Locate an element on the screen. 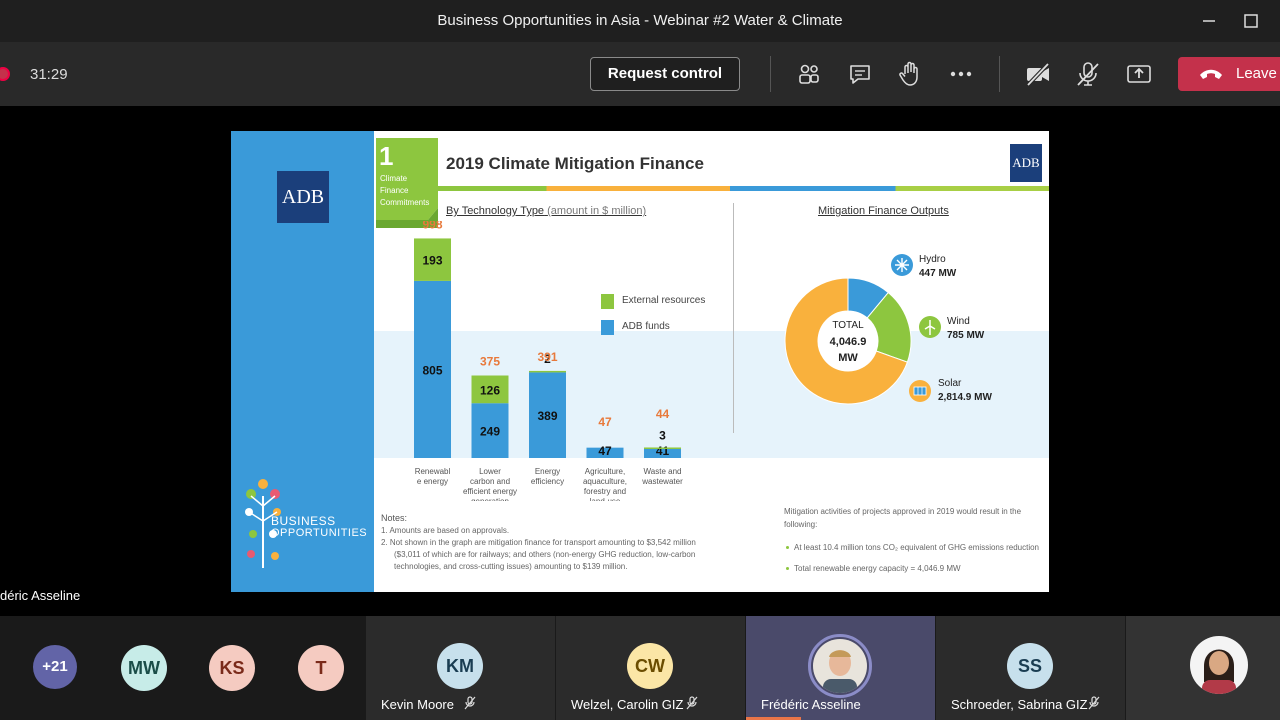  category-label: carbon and is located at coordinates (490, 481).